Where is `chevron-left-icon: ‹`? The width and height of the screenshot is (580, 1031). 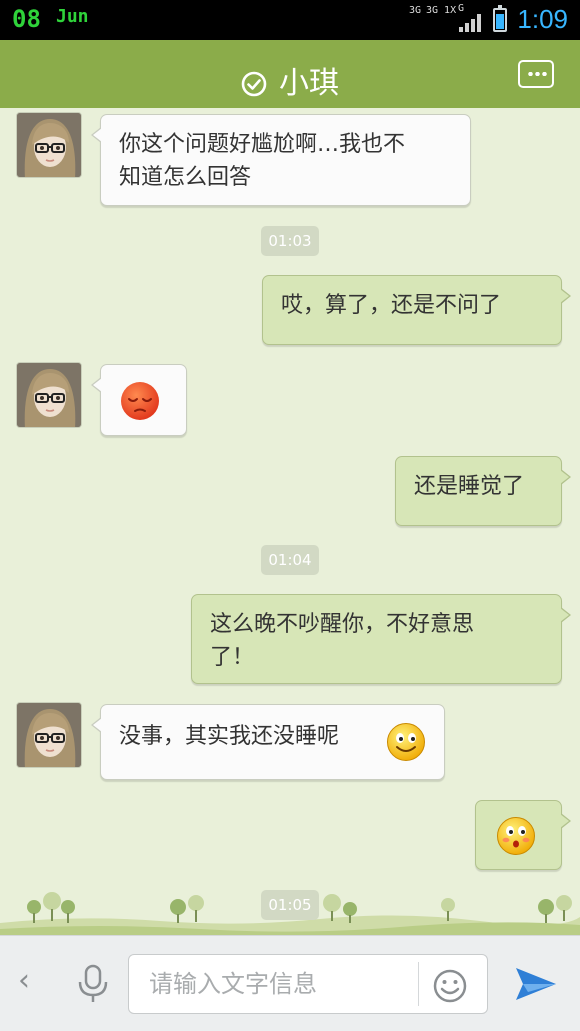 chevron-left-icon: ‹ is located at coordinates (24, 981).